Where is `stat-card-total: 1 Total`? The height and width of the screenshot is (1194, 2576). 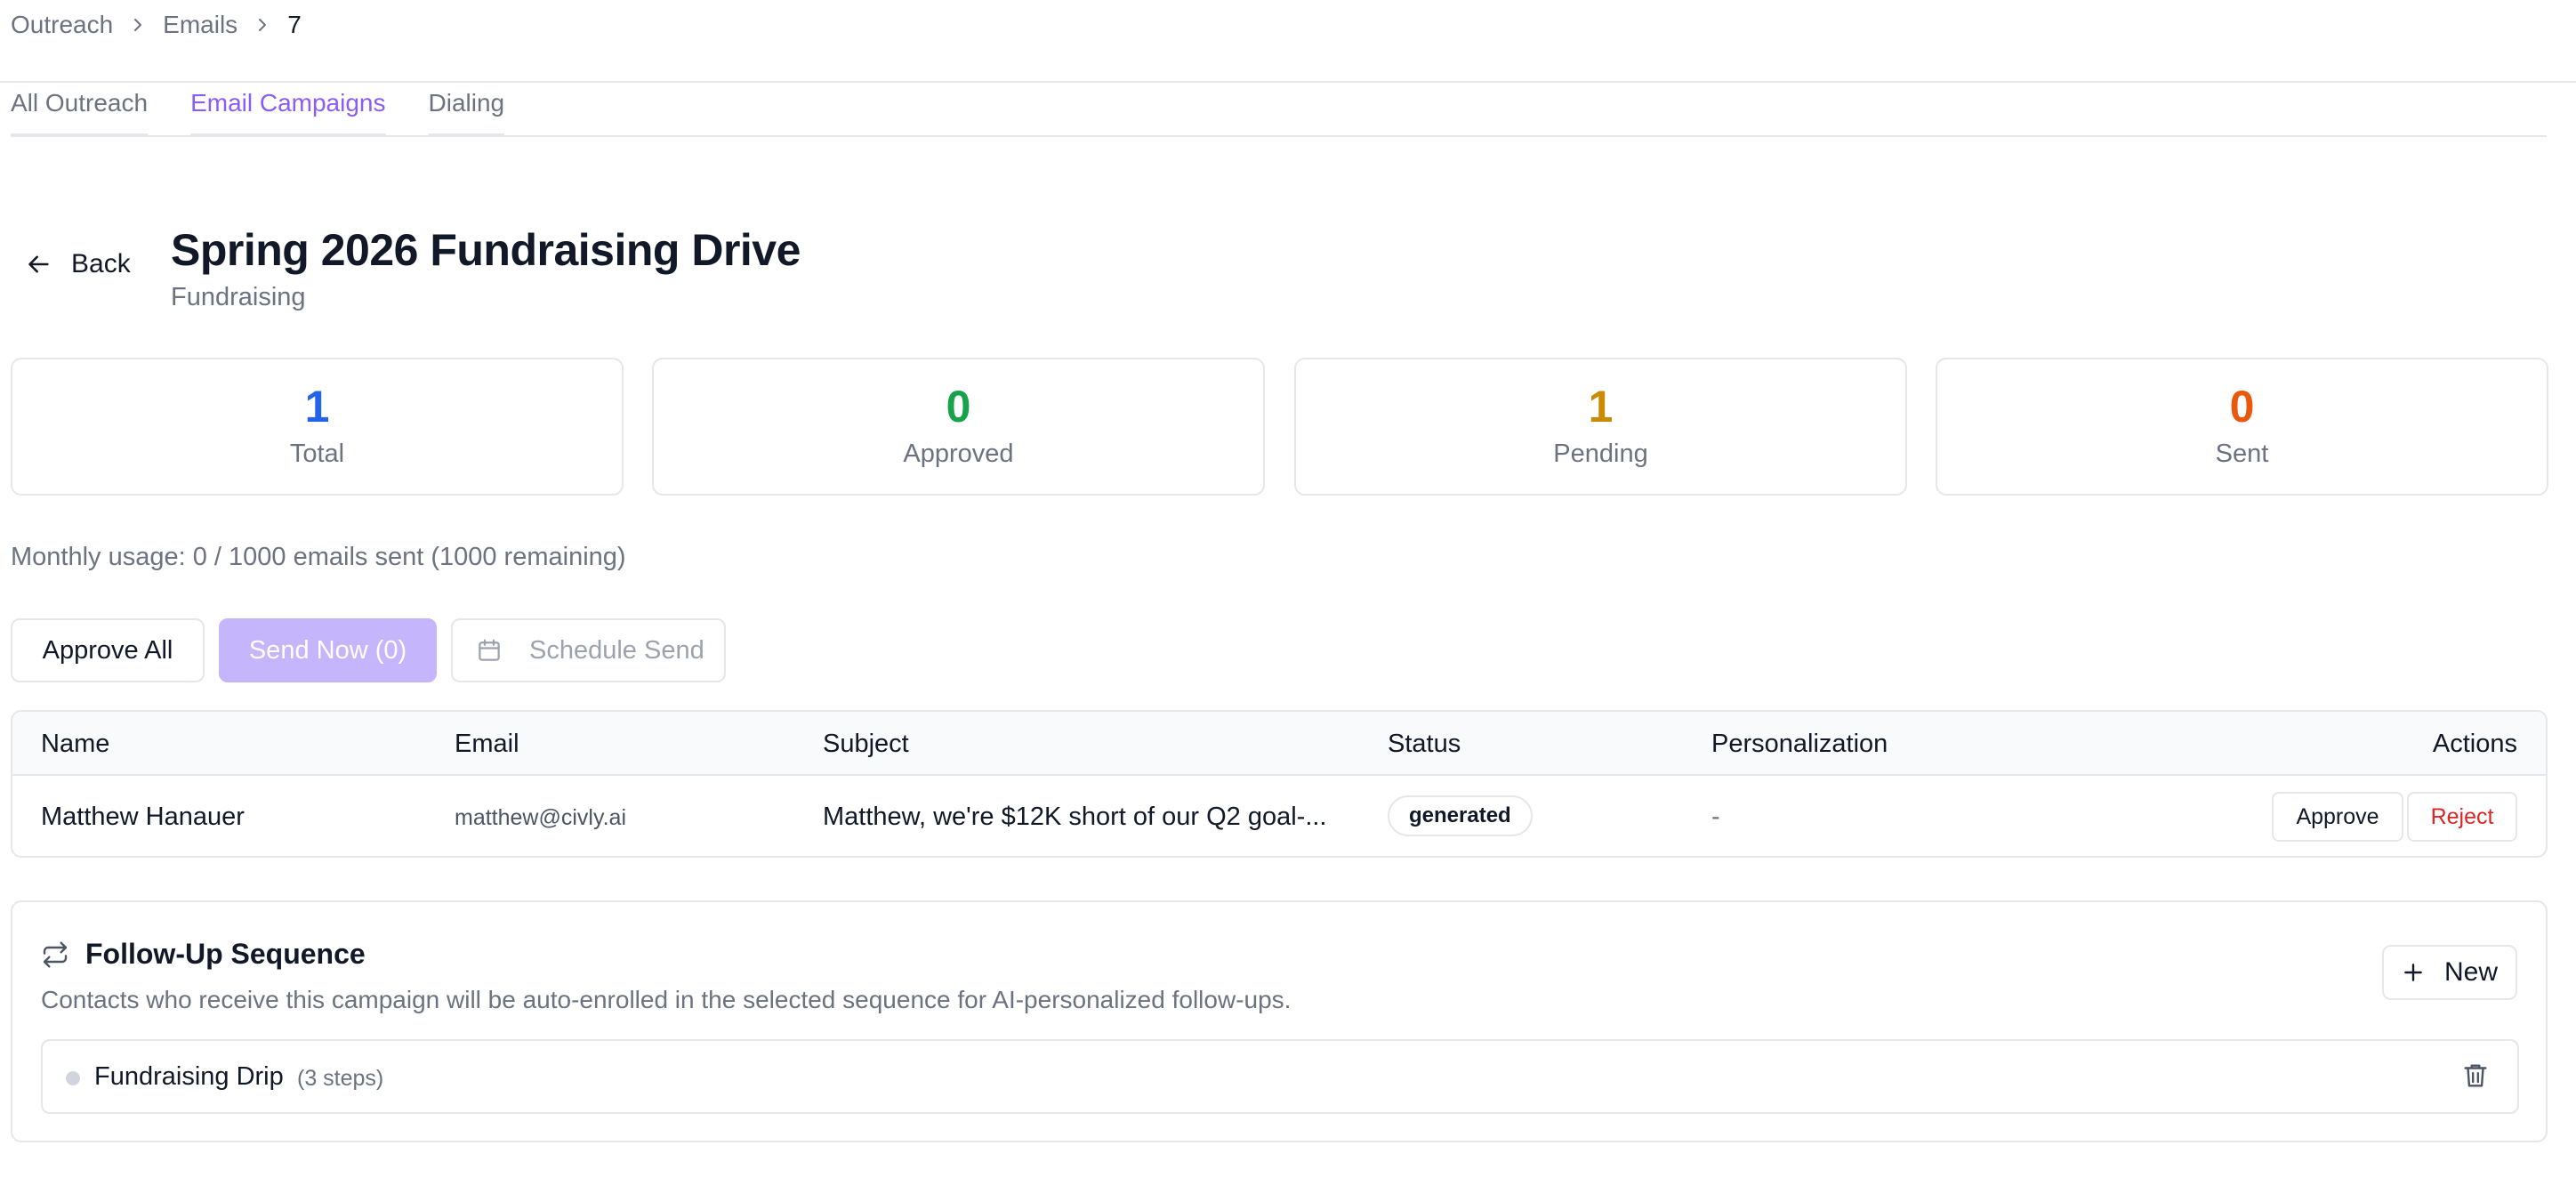
stat-card-total: 1 Total is located at coordinates (317, 427).